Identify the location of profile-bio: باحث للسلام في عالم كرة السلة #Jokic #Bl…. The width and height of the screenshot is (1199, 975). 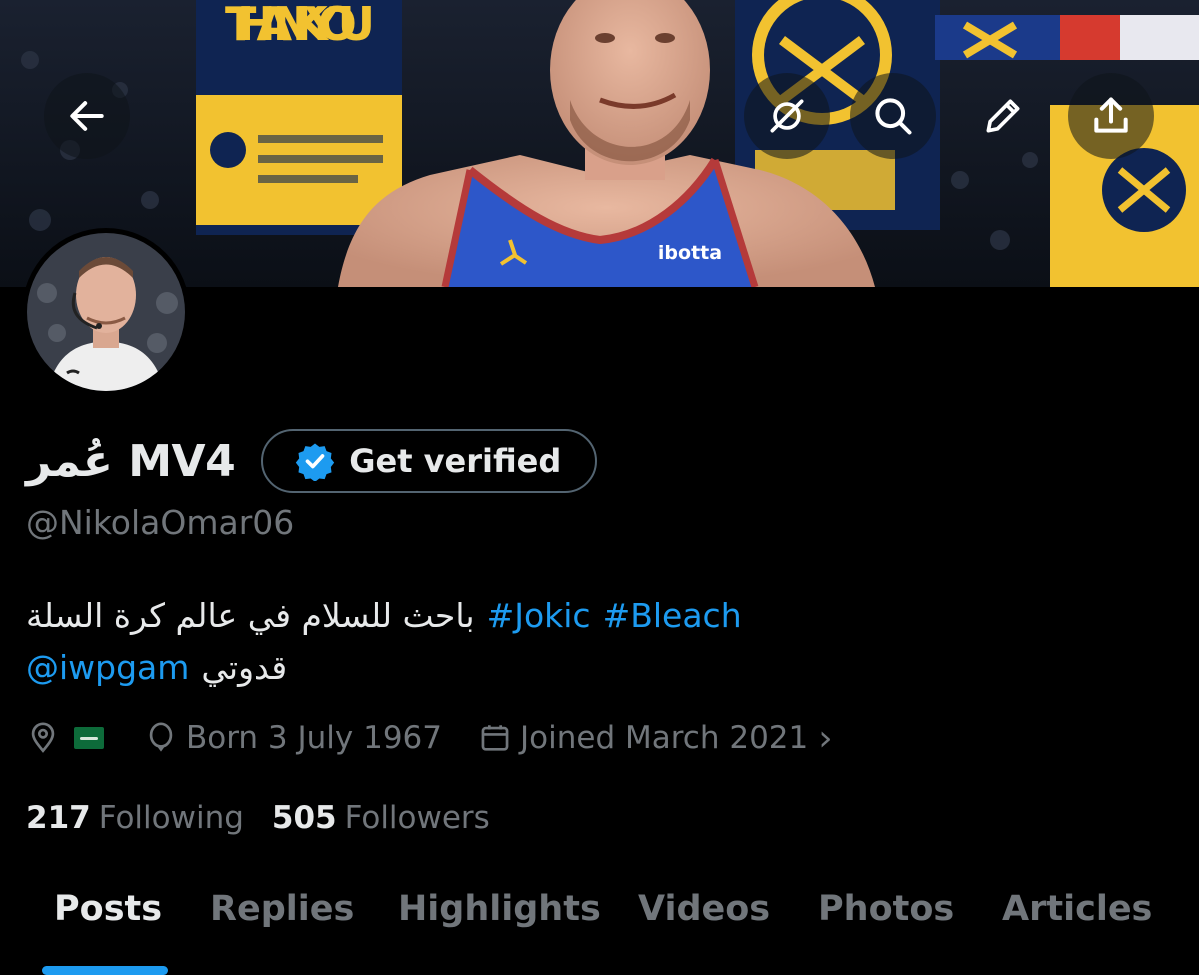
(596, 642).